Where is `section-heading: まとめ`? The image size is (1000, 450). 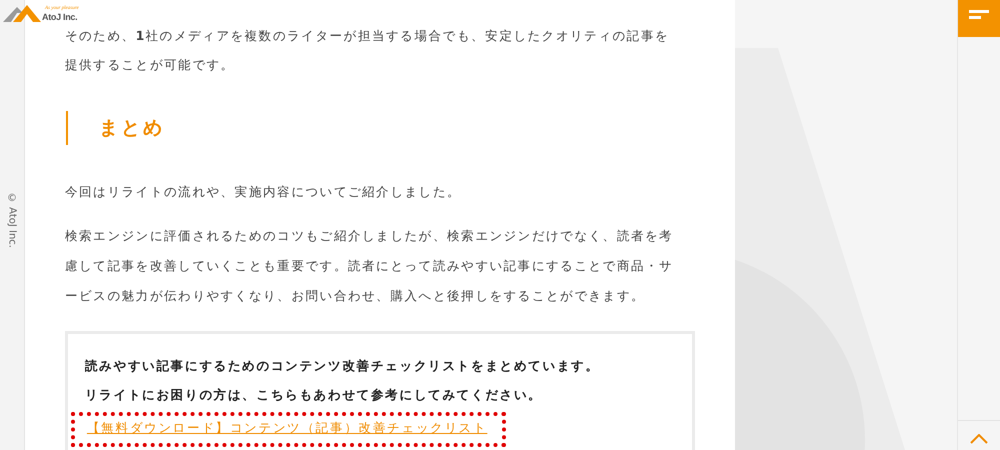 section-heading: まとめ is located at coordinates (374, 128).